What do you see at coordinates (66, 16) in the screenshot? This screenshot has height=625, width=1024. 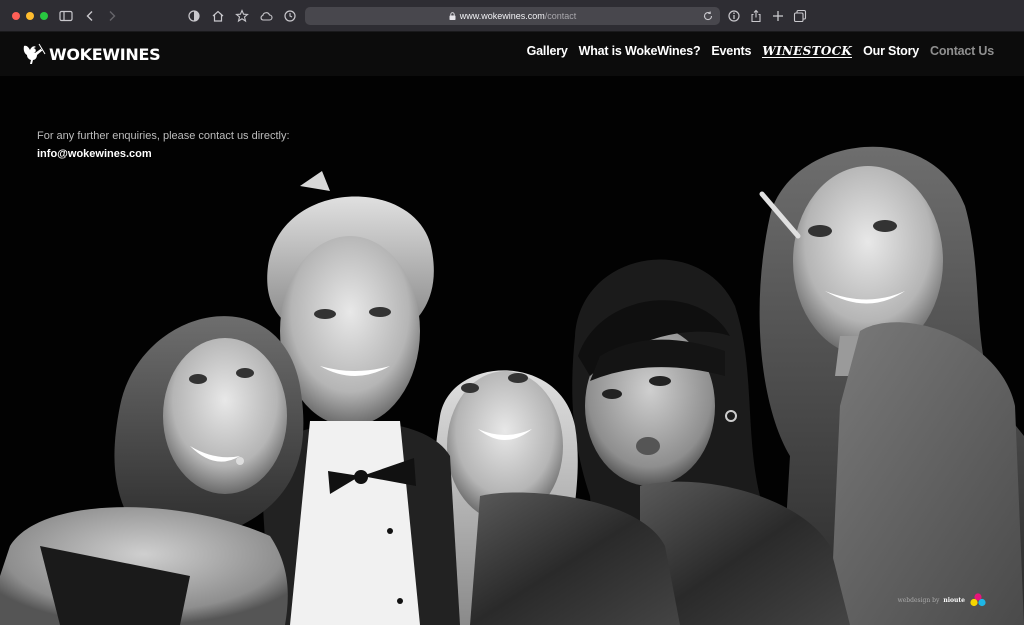 I see `sidebar-icon` at bounding box center [66, 16].